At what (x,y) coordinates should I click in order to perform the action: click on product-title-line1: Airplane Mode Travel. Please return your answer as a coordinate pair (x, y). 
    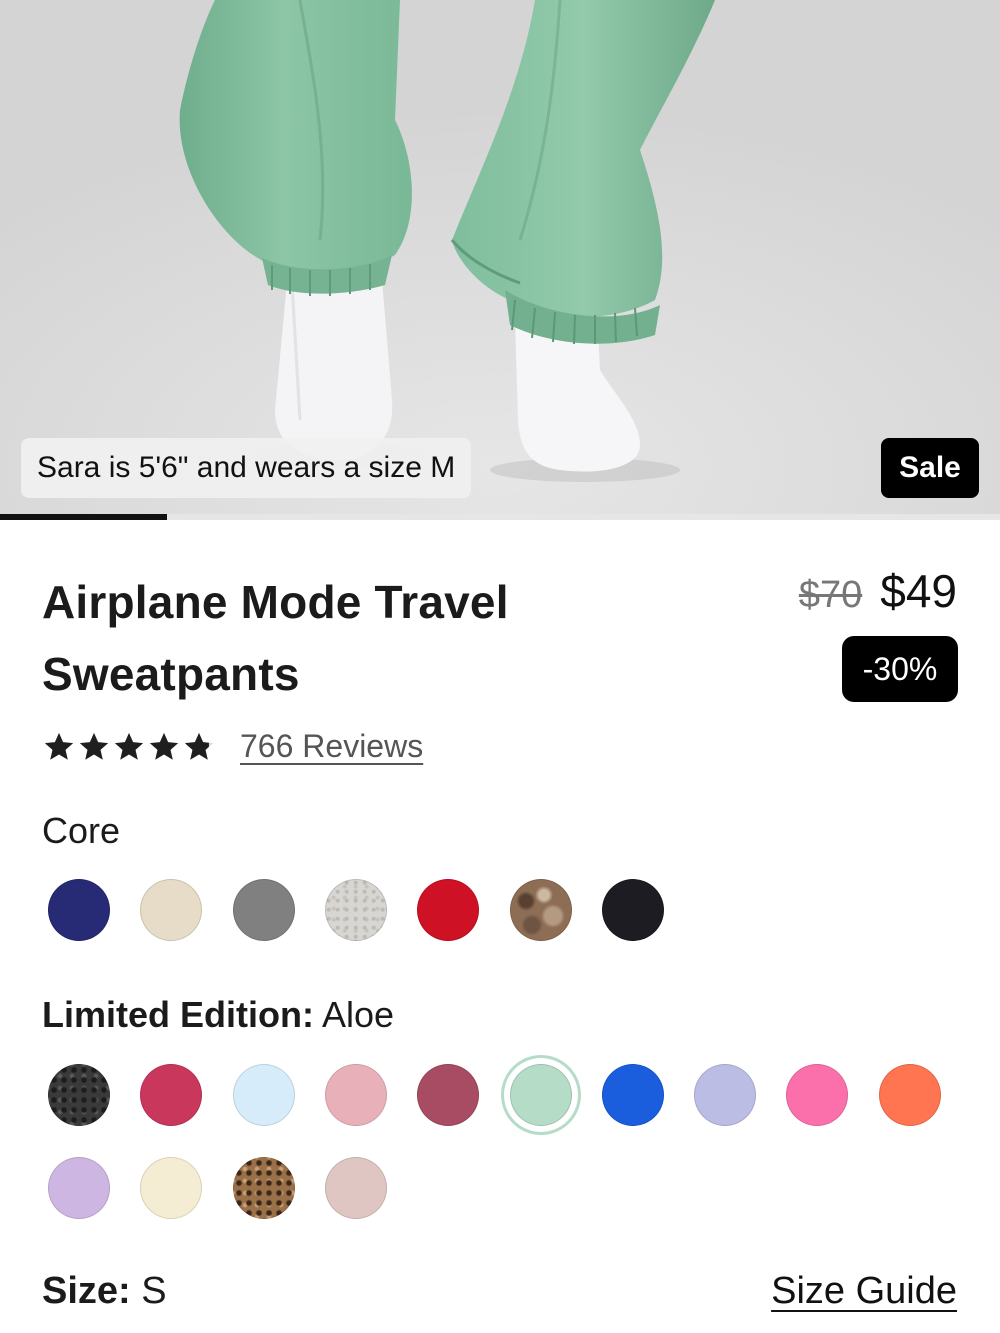
    Looking at the image, I should click on (275, 602).